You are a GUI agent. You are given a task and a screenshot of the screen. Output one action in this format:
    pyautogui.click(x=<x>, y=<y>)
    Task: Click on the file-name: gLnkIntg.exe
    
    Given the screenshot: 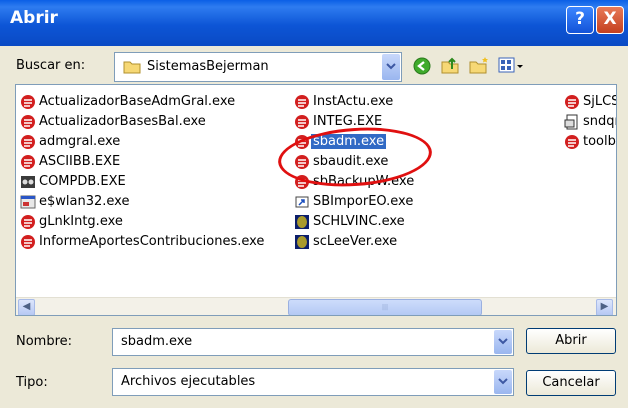 What is the action you would take?
    pyautogui.click(x=81, y=221)
    